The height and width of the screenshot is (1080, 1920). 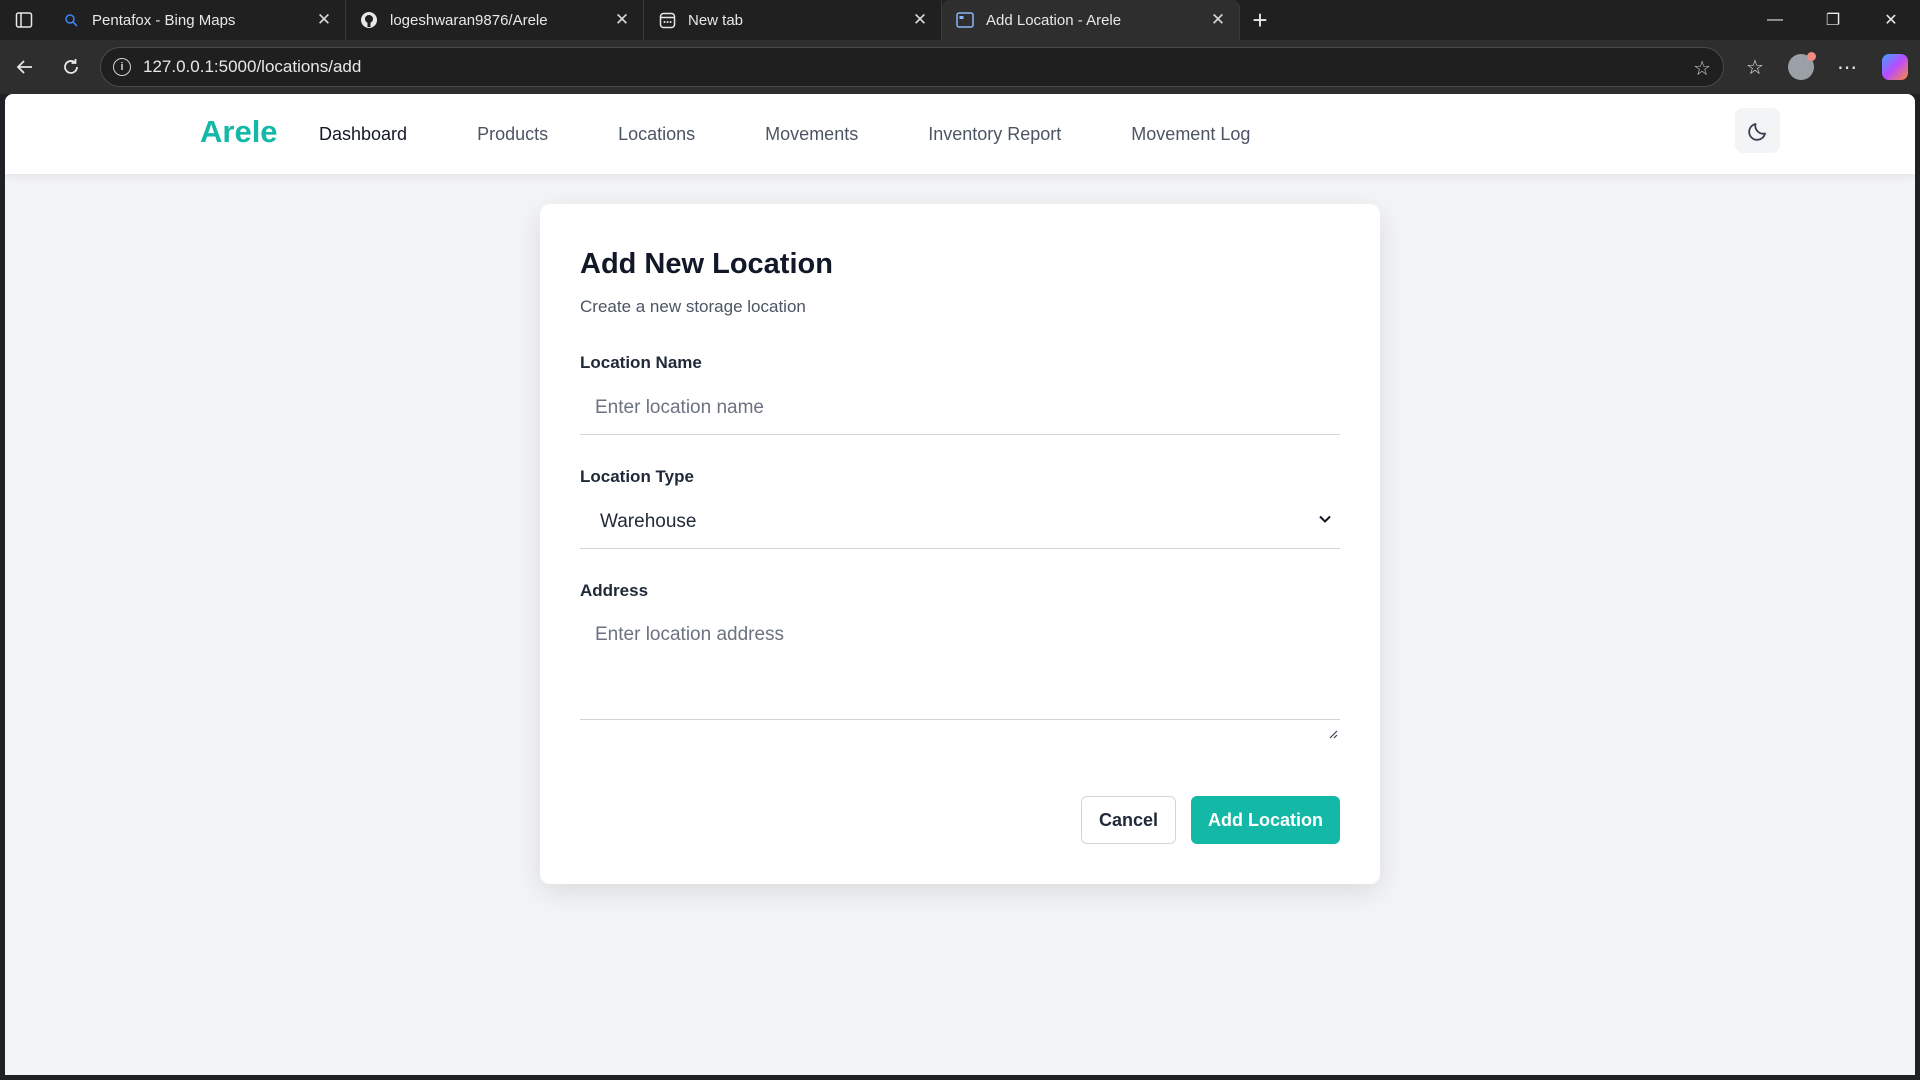 What do you see at coordinates (912, 67) in the screenshot?
I see `url-bar: i 127.0.0.1:5000/locations/add ☆` at bounding box center [912, 67].